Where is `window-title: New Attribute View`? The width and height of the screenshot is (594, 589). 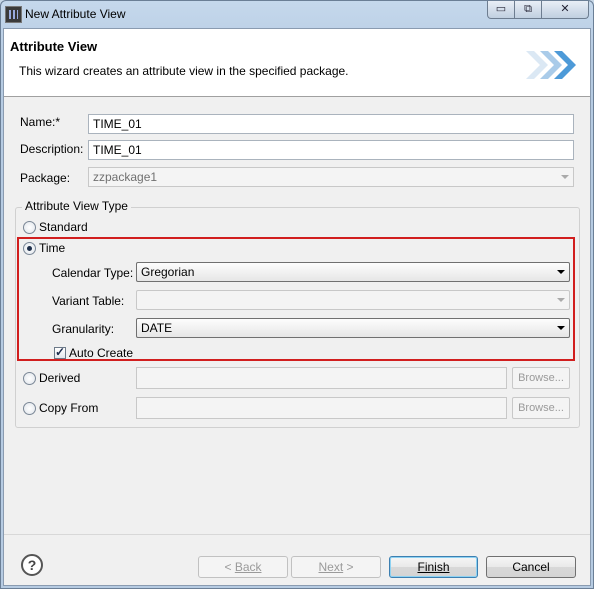
window-title: New Attribute View is located at coordinates (75, 14).